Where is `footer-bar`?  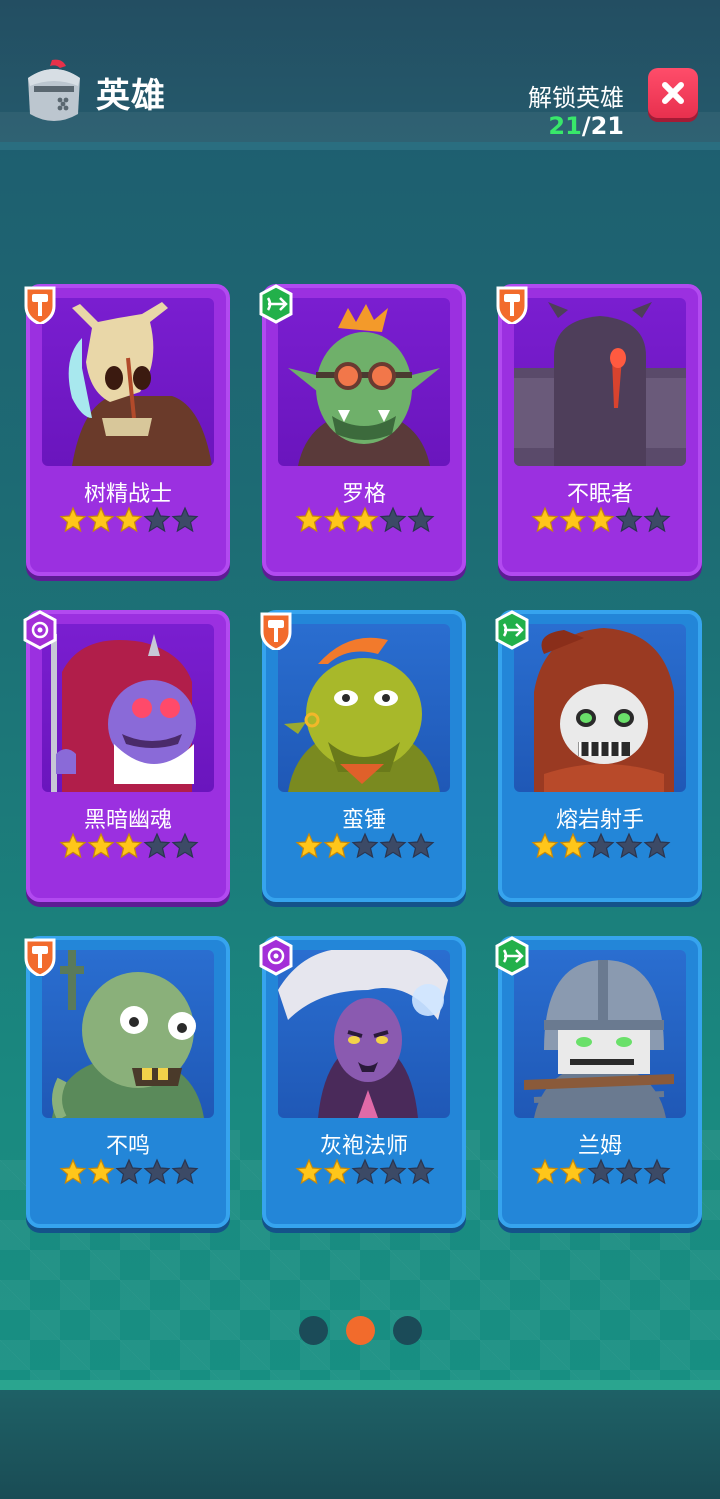 footer-bar is located at coordinates (360, 1444).